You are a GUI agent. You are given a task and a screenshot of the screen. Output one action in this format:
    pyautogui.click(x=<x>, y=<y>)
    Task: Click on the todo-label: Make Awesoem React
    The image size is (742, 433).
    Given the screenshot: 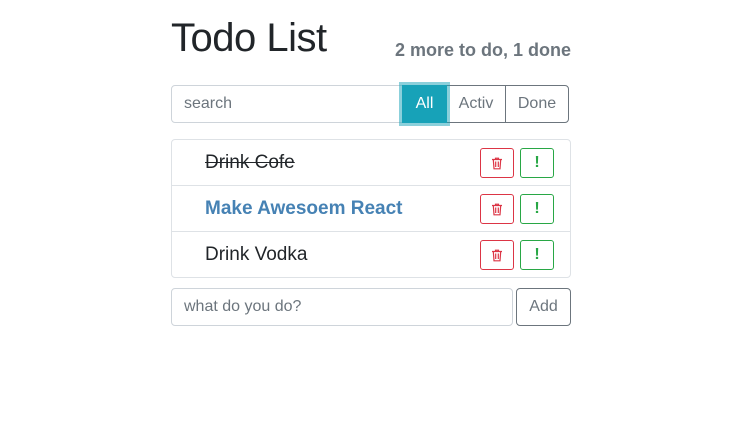 What is the action you would take?
    pyautogui.click(x=304, y=208)
    